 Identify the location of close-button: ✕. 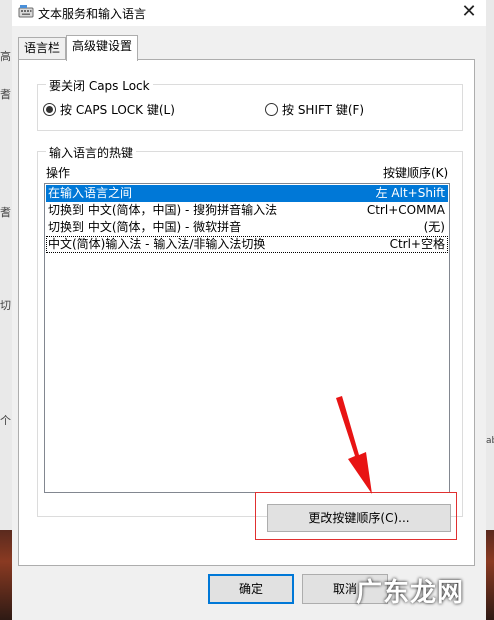
(469, 13).